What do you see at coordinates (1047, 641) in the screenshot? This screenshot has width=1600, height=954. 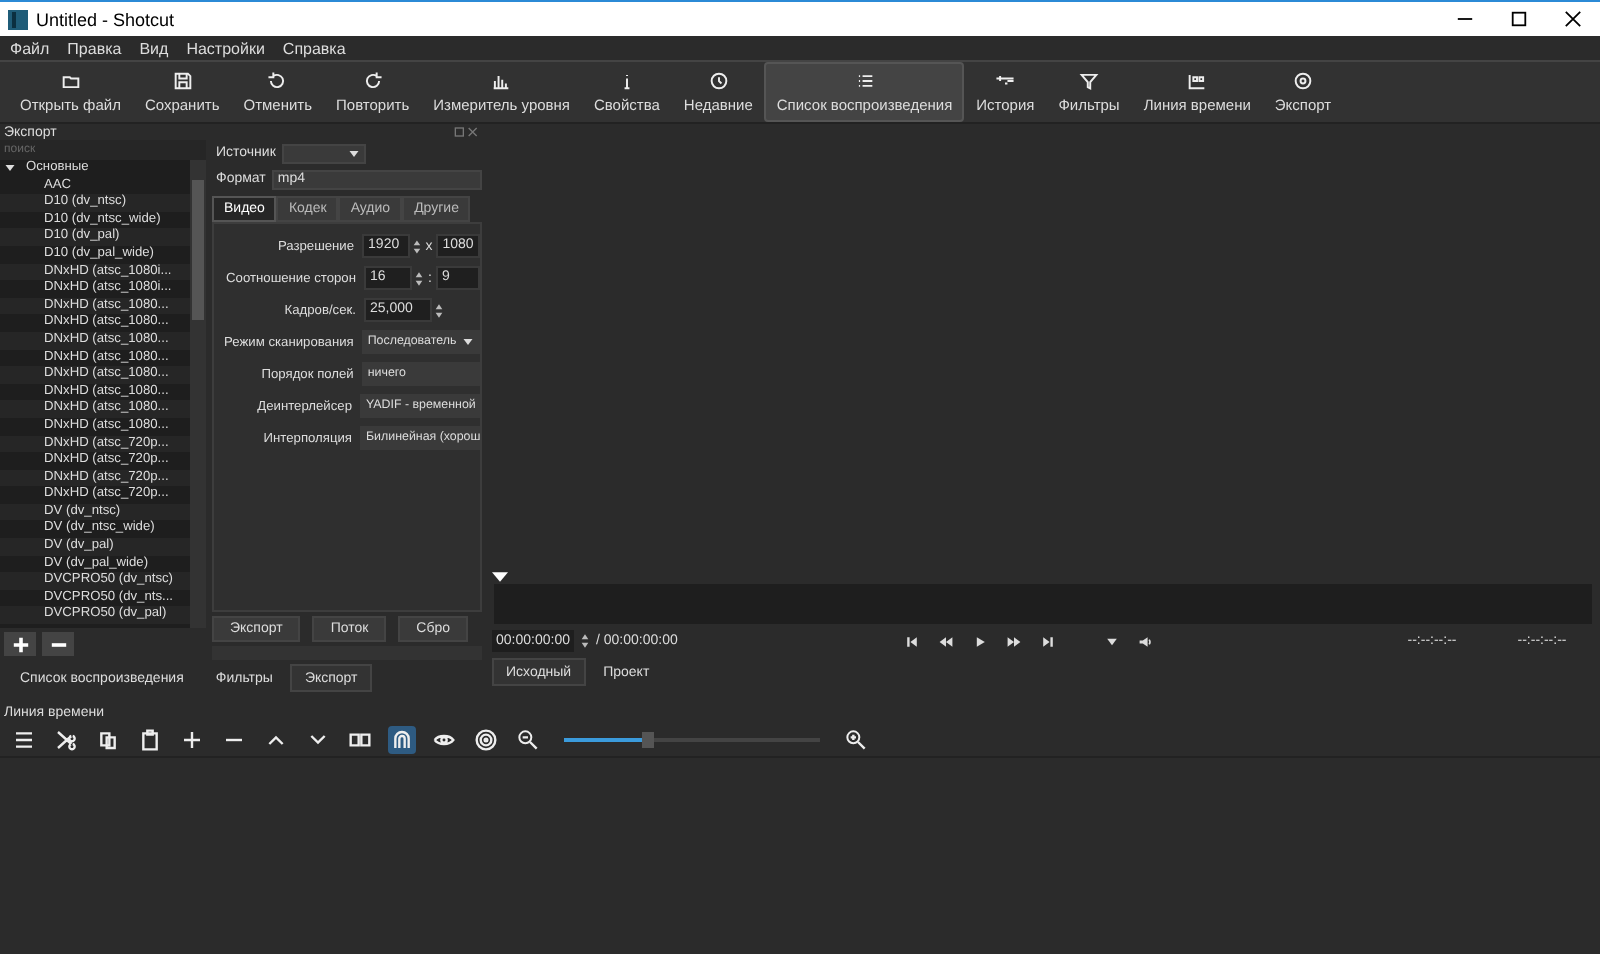 I see `skip-end-icon` at bounding box center [1047, 641].